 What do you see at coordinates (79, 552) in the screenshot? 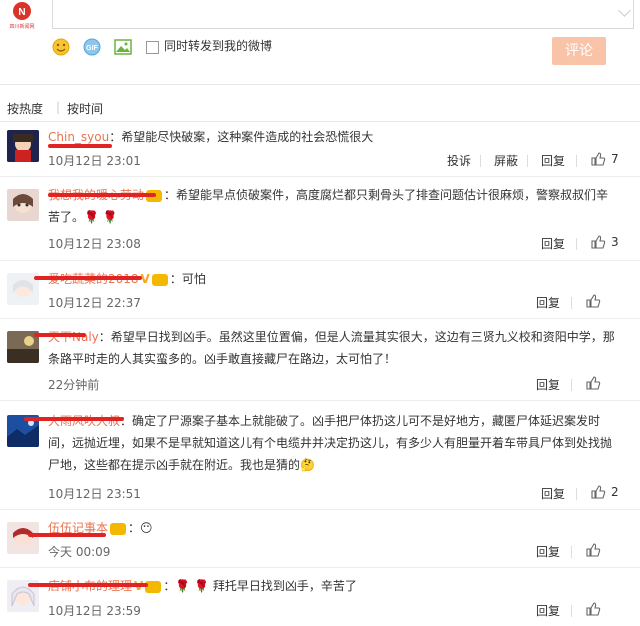
I see `comment-time: 今天 00:09` at bounding box center [79, 552].